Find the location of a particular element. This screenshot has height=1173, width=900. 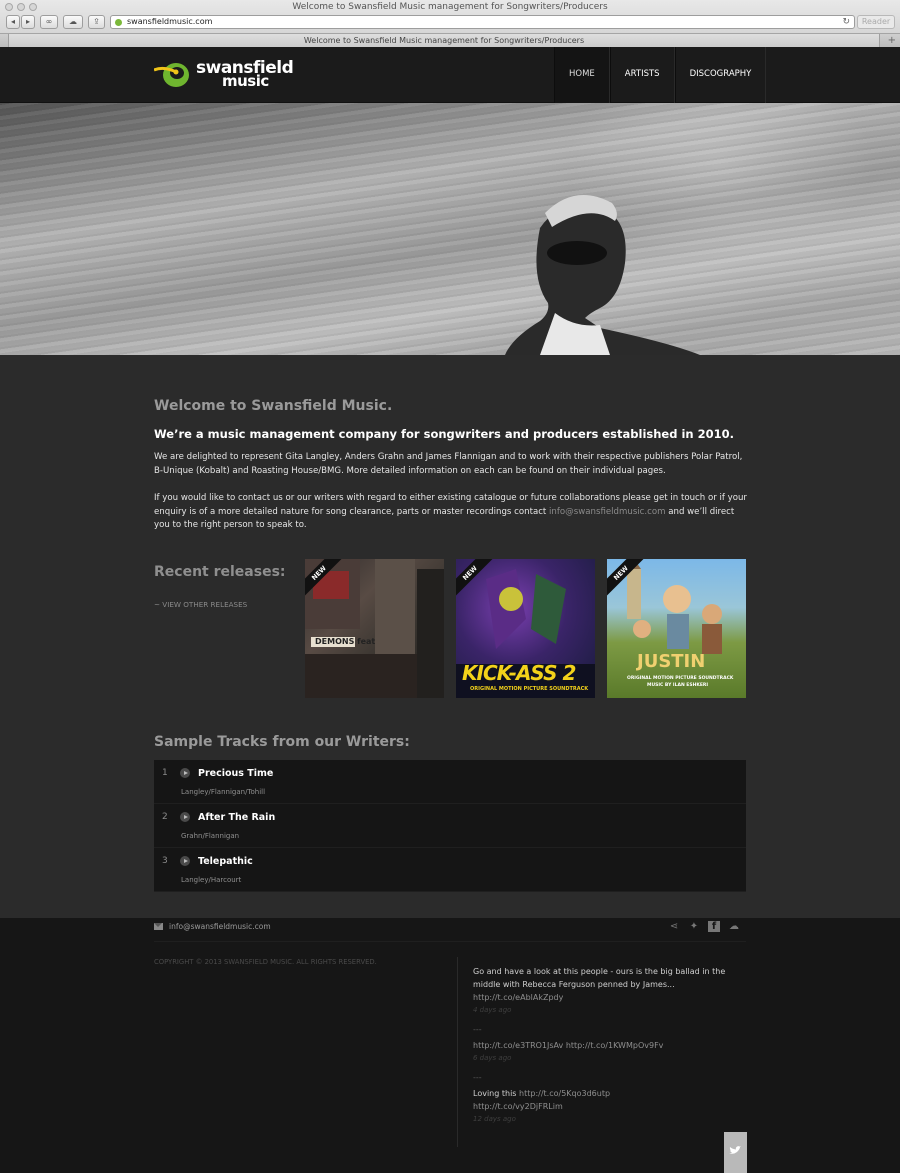

back-icon: ◂ is located at coordinates (12, 21).